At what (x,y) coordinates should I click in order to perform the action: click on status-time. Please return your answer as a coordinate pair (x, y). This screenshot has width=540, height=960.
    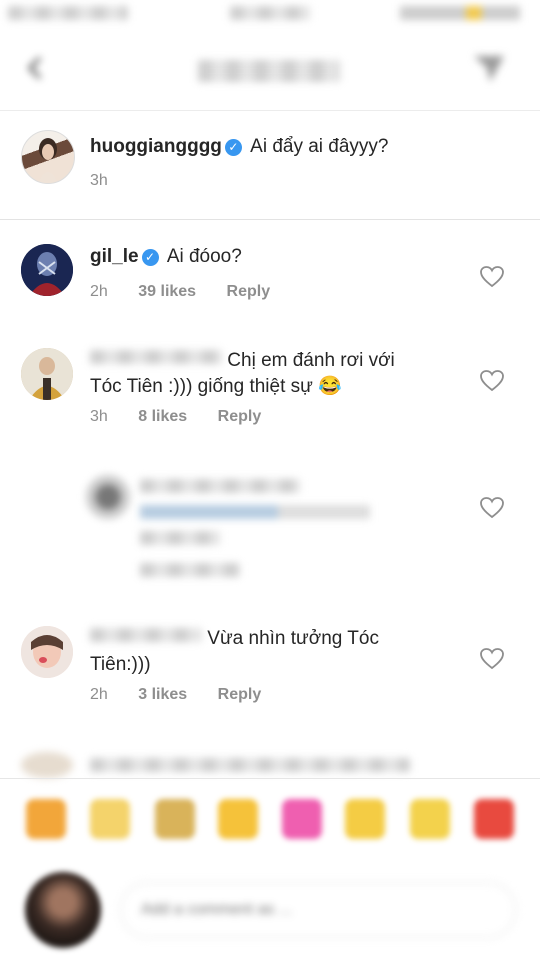
    Looking at the image, I should click on (270, 13).